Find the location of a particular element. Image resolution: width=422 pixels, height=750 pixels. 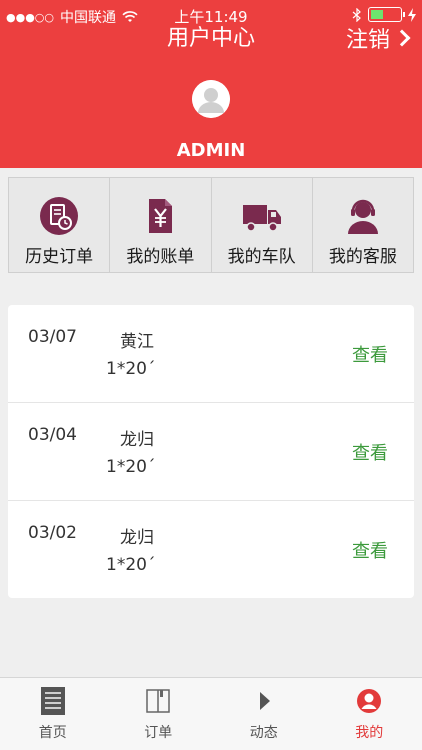

tab-label: 首页 is located at coordinates (52, 733).